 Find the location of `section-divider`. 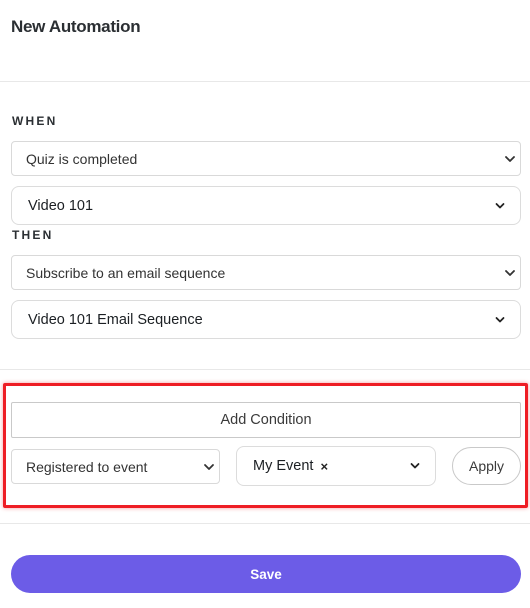

section-divider is located at coordinates (265, 369).